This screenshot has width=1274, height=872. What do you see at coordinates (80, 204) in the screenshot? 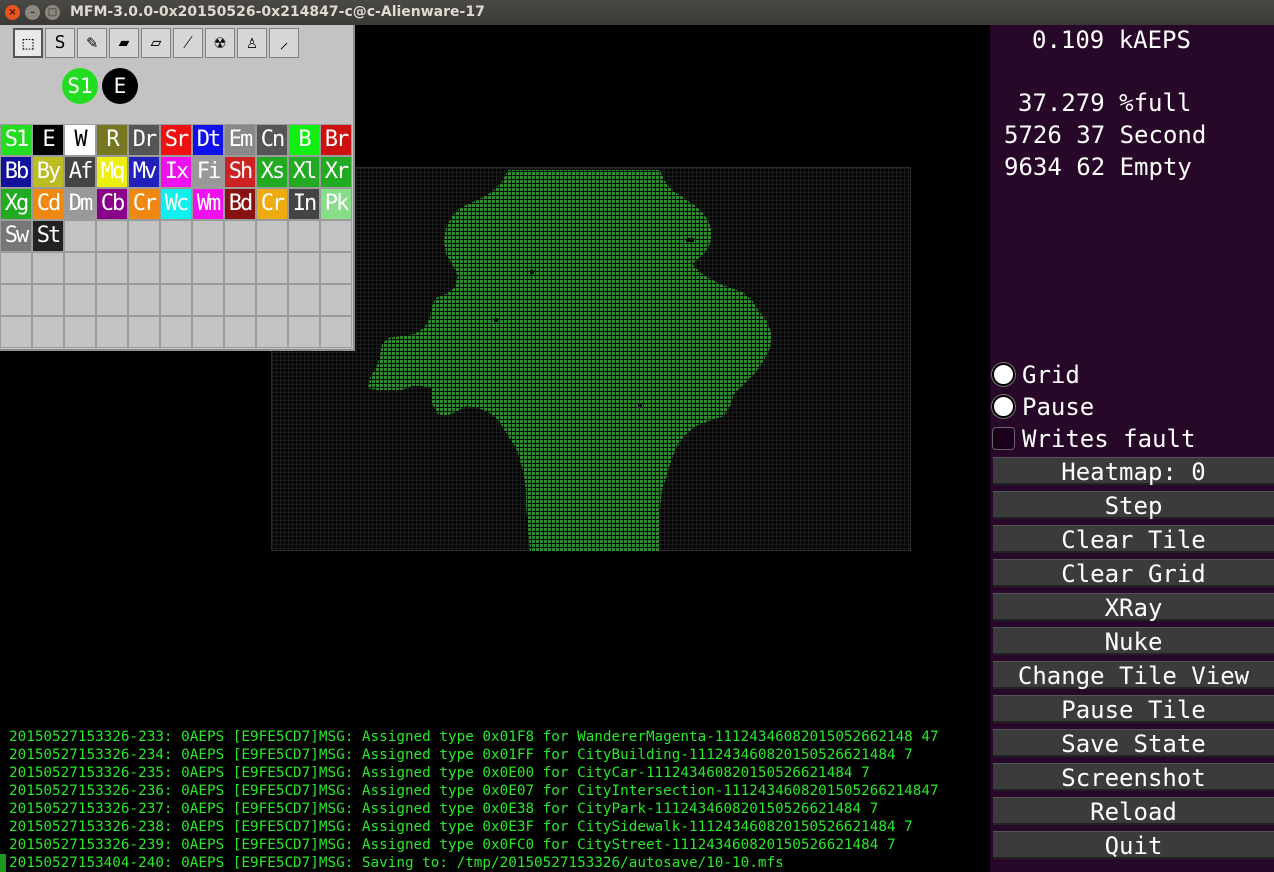
I see `element-cell: Dm` at bounding box center [80, 204].